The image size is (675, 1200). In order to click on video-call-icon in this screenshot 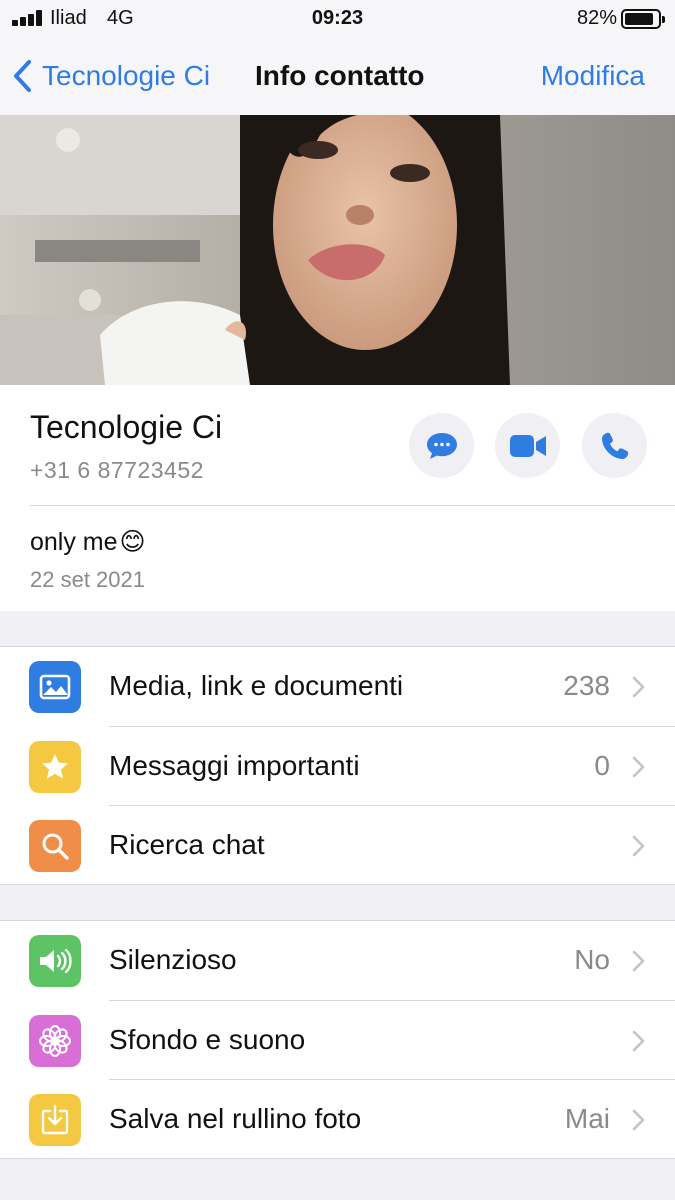, I will do `click(527, 445)`.